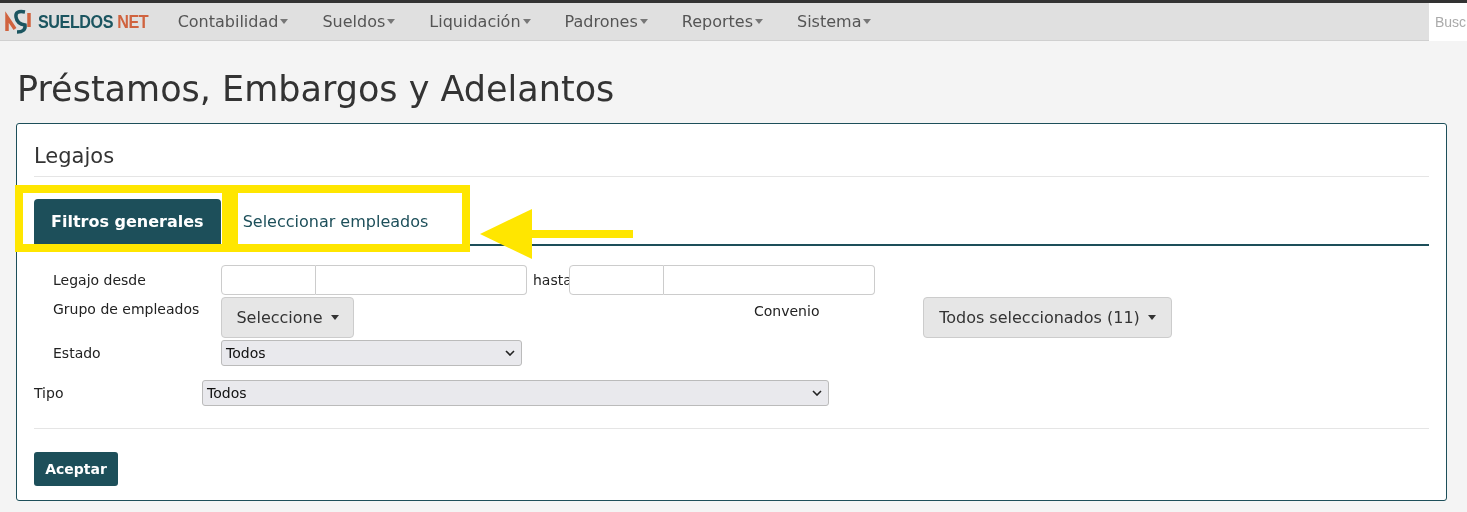  I want to click on convenio-dropdown-button: Todos seleccionados (11), so click(1047, 317).